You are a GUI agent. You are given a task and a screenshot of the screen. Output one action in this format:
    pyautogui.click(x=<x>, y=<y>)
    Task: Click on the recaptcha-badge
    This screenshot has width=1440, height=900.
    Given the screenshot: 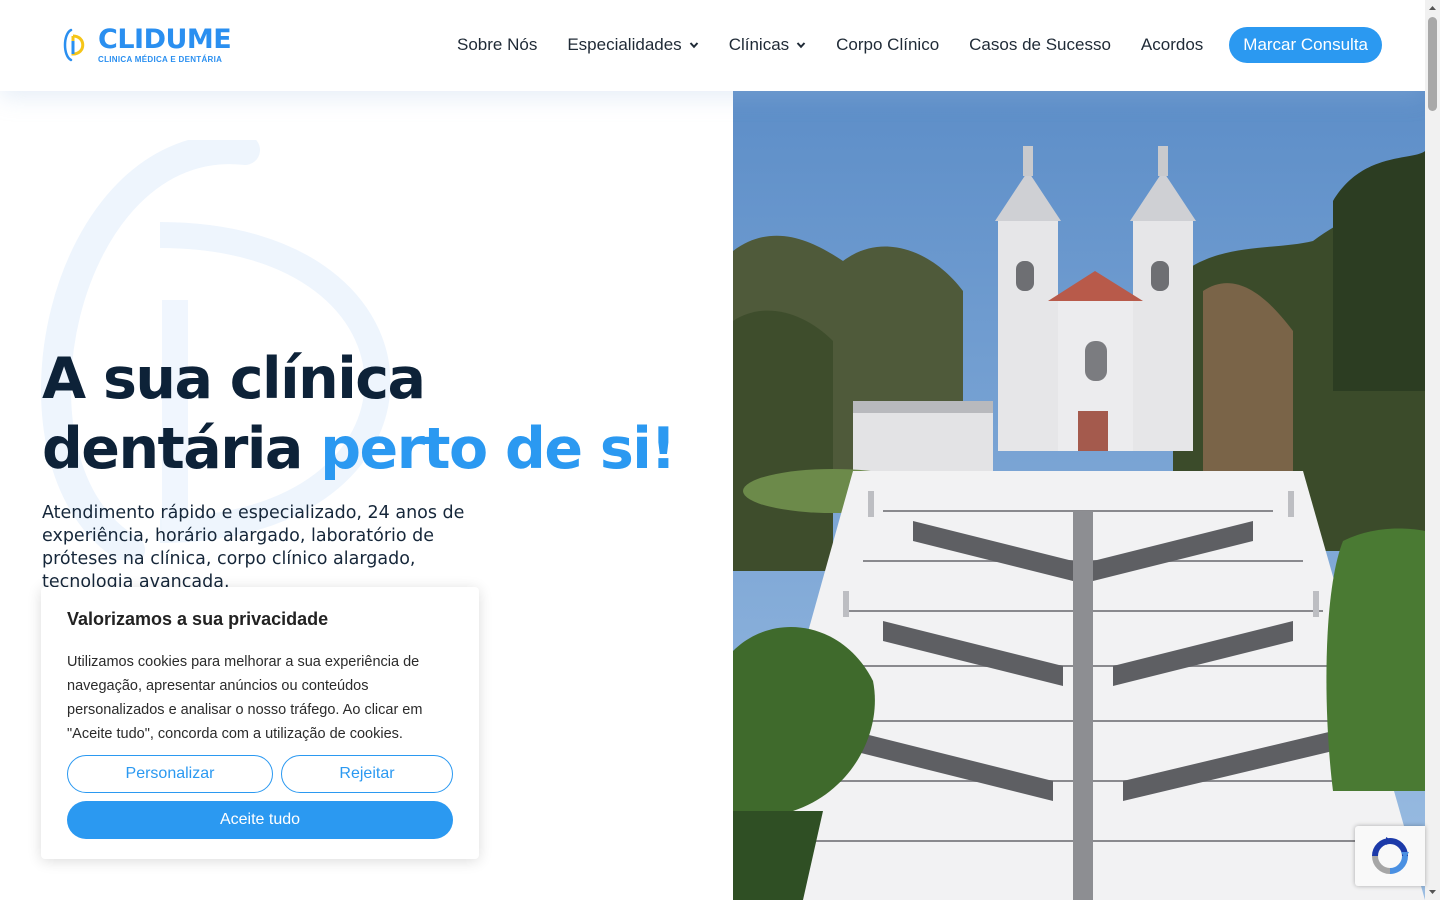 What is the action you would take?
    pyautogui.click(x=1390, y=856)
    